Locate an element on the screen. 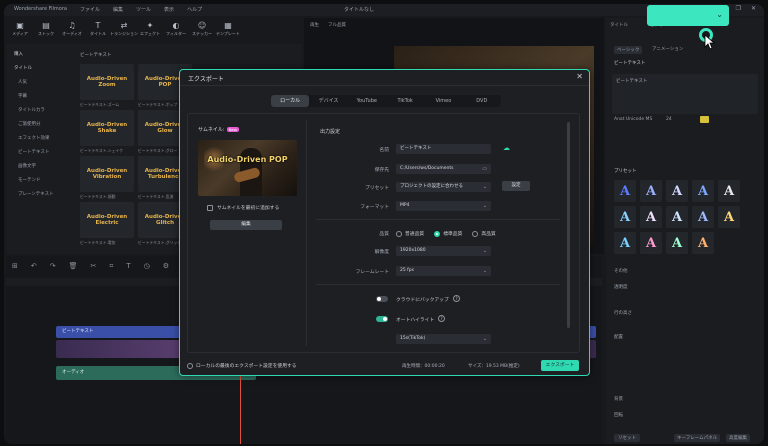  preview-label-b: フル品質 is located at coordinates (337, 25).